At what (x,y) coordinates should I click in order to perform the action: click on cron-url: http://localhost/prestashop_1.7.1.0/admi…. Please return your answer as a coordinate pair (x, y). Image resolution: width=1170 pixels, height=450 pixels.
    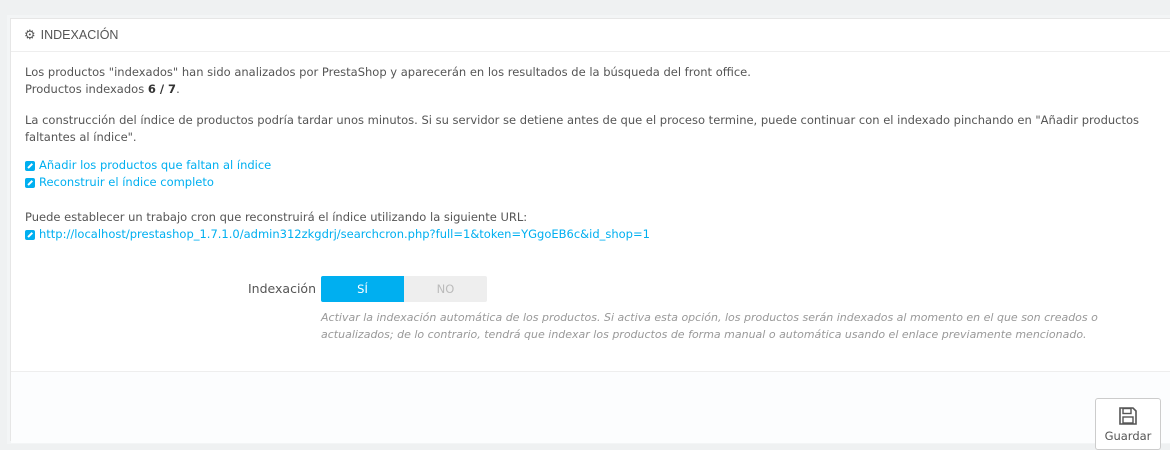
    Looking at the image, I should click on (344, 234).